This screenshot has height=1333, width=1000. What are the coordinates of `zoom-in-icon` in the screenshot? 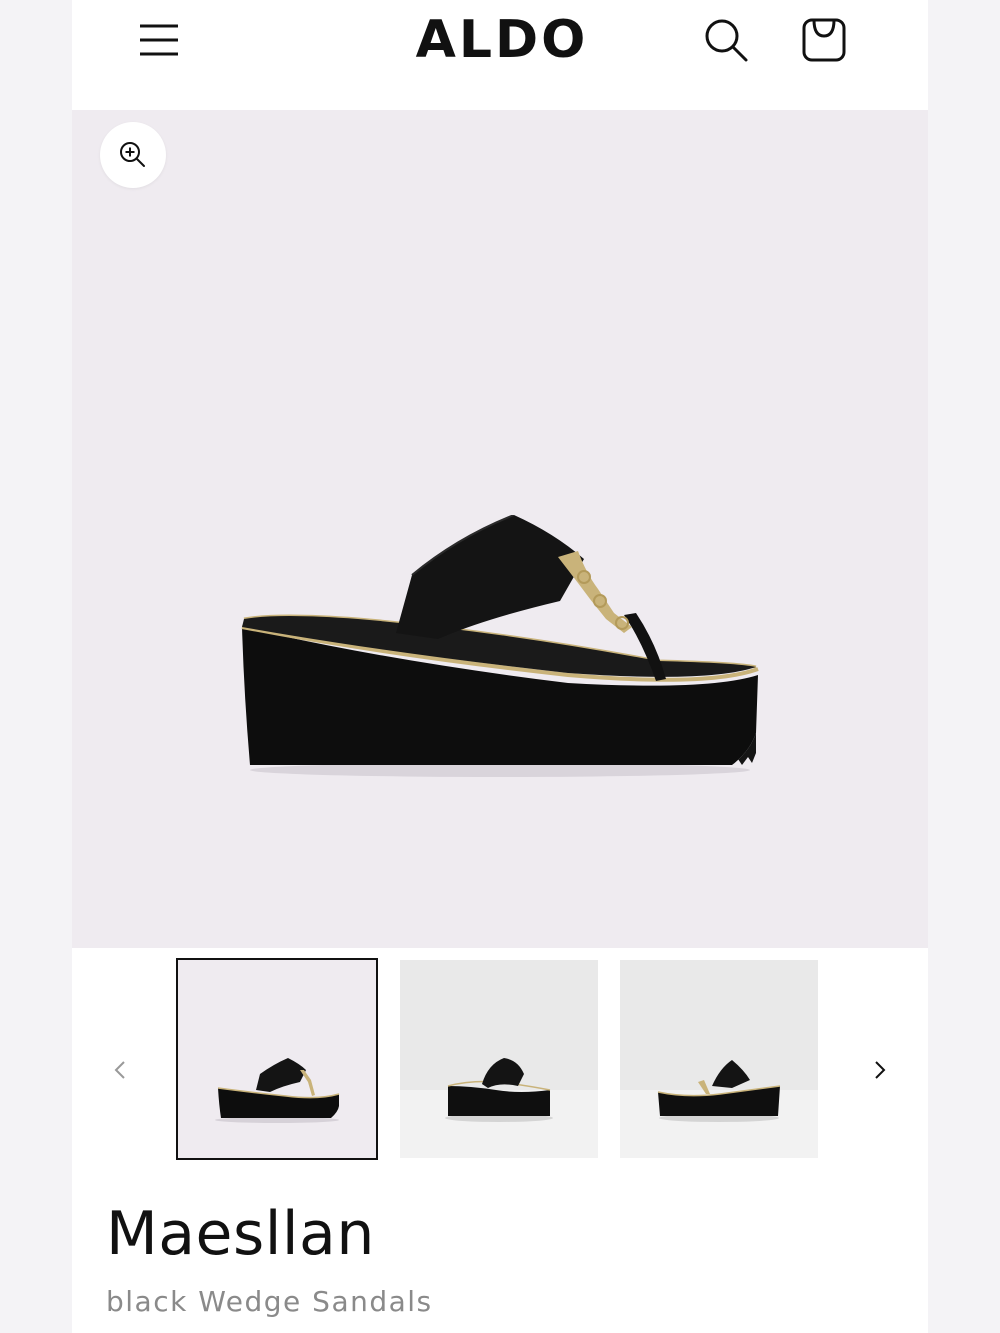 It's located at (132, 154).